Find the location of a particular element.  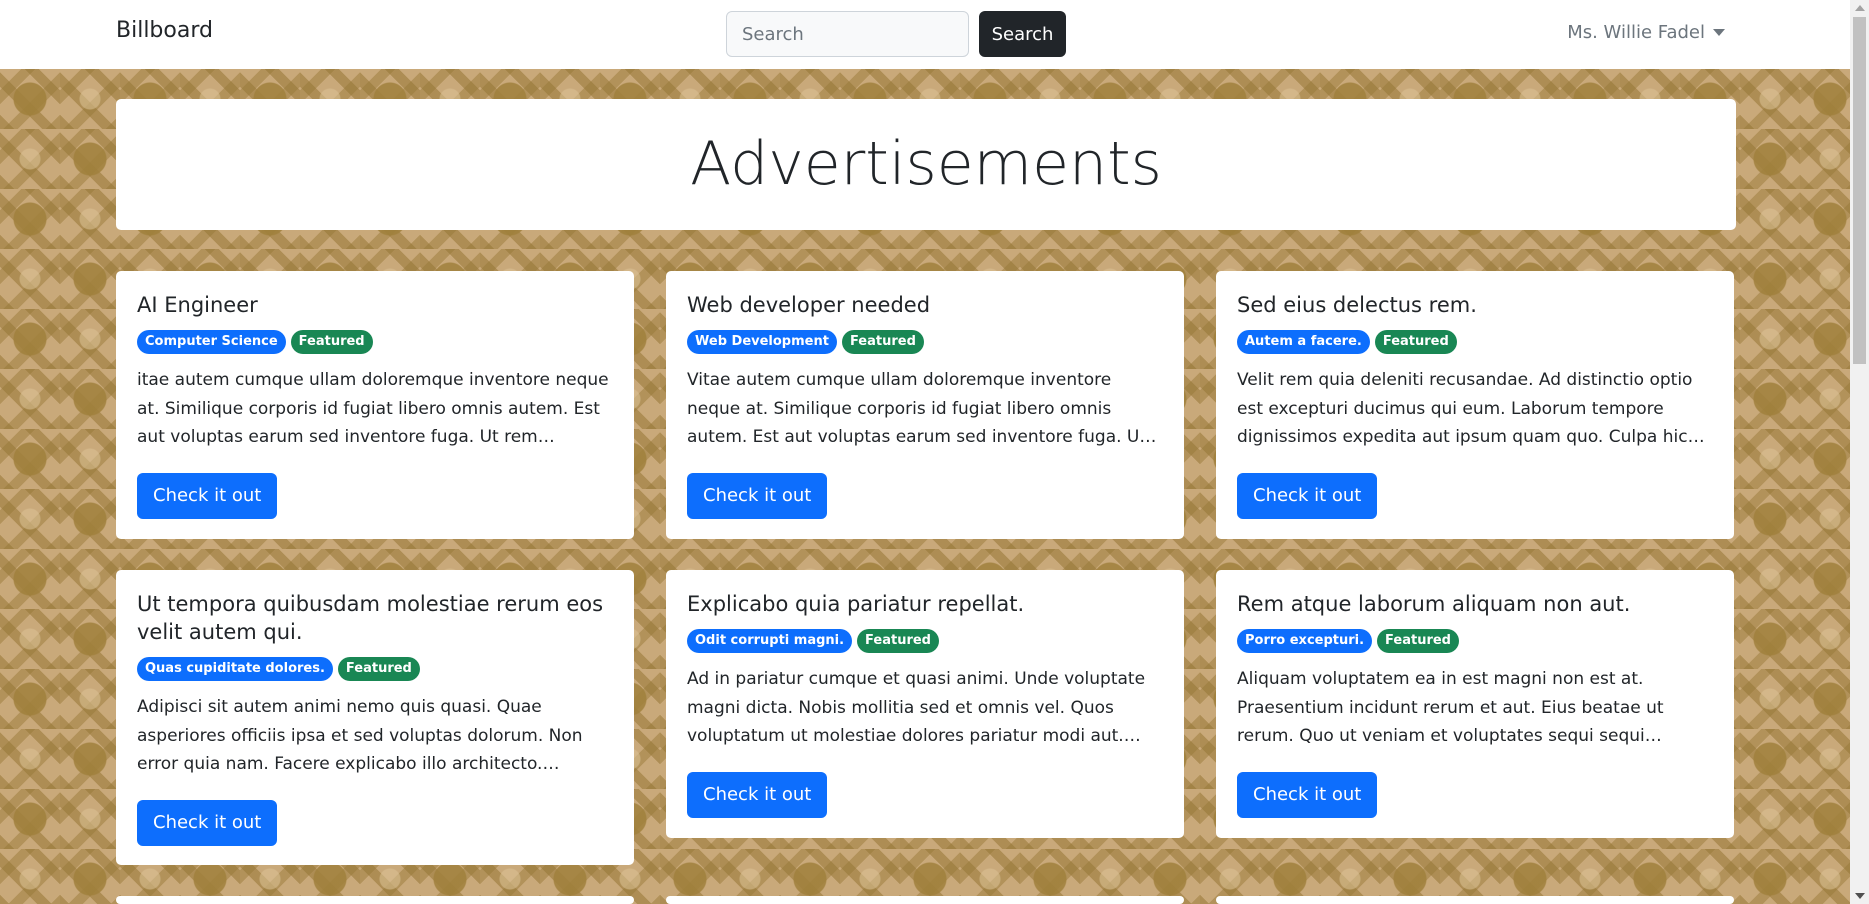

category-badge: Web Development is located at coordinates (762, 342).